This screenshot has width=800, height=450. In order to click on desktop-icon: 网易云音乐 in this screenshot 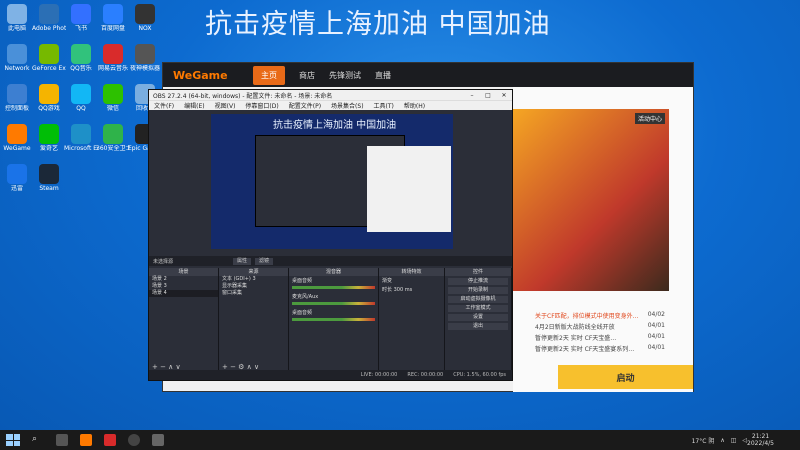, I will do `click(113, 58)`.